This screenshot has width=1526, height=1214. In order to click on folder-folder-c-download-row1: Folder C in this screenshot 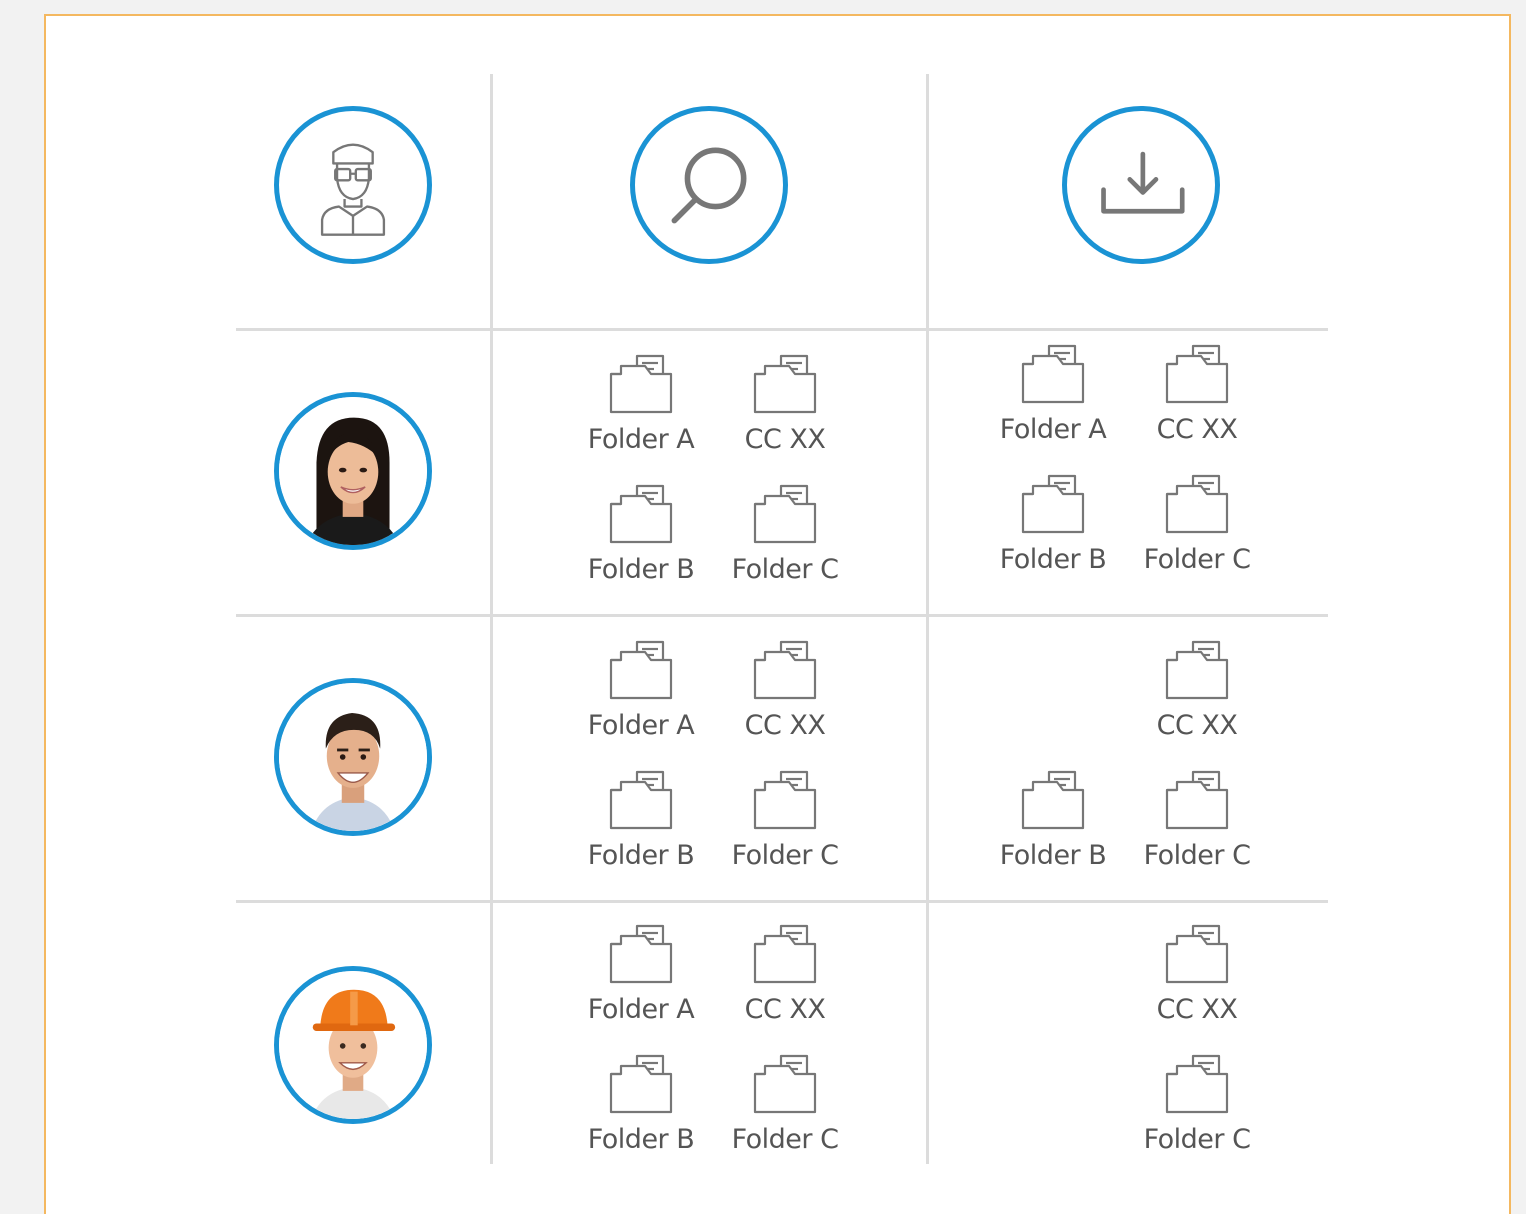, I will do `click(1197, 535)`.